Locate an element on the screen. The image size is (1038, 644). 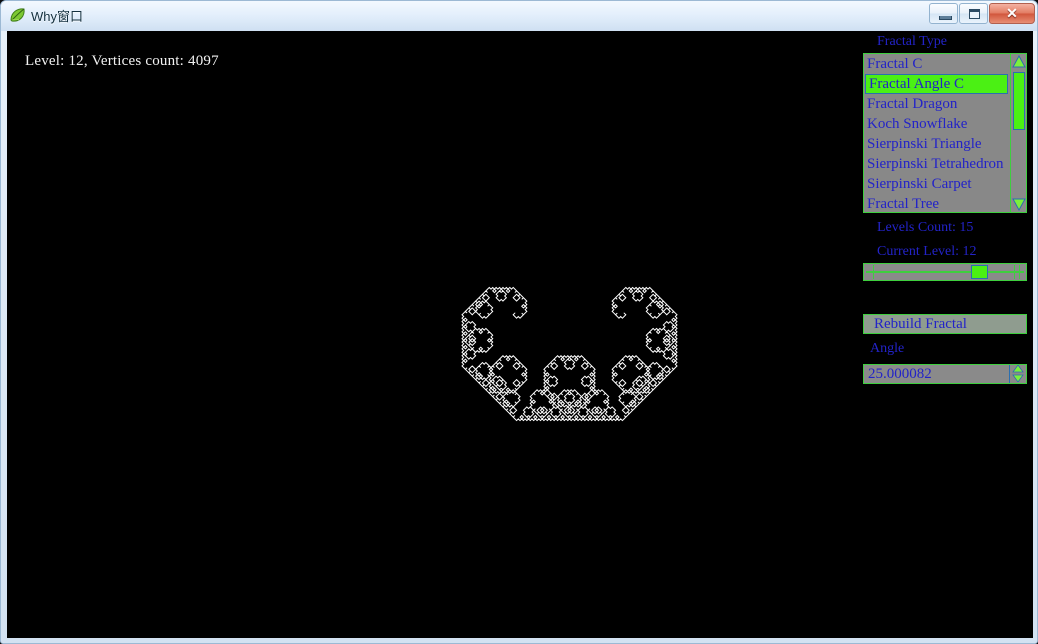
levels-count-label: Levels Count: 15 is located at coordinates (925, 227).